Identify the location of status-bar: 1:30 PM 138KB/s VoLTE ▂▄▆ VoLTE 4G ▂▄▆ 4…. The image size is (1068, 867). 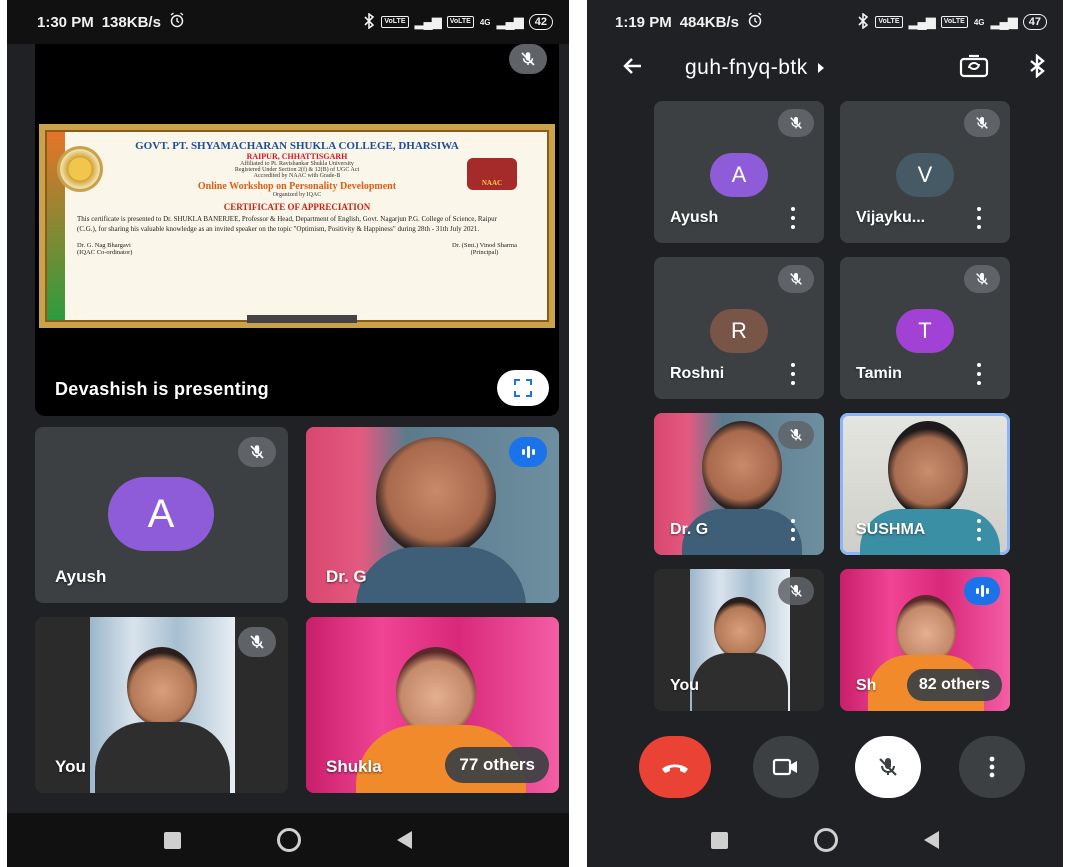
(288, 22).